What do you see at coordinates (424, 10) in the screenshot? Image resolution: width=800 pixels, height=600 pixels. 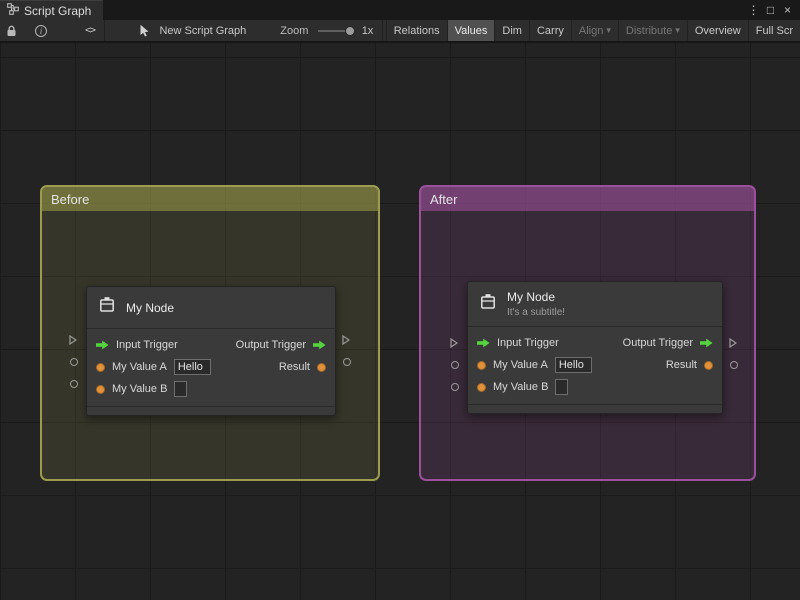 I see `tabbar-spacer` at bounding box center [424, 10].